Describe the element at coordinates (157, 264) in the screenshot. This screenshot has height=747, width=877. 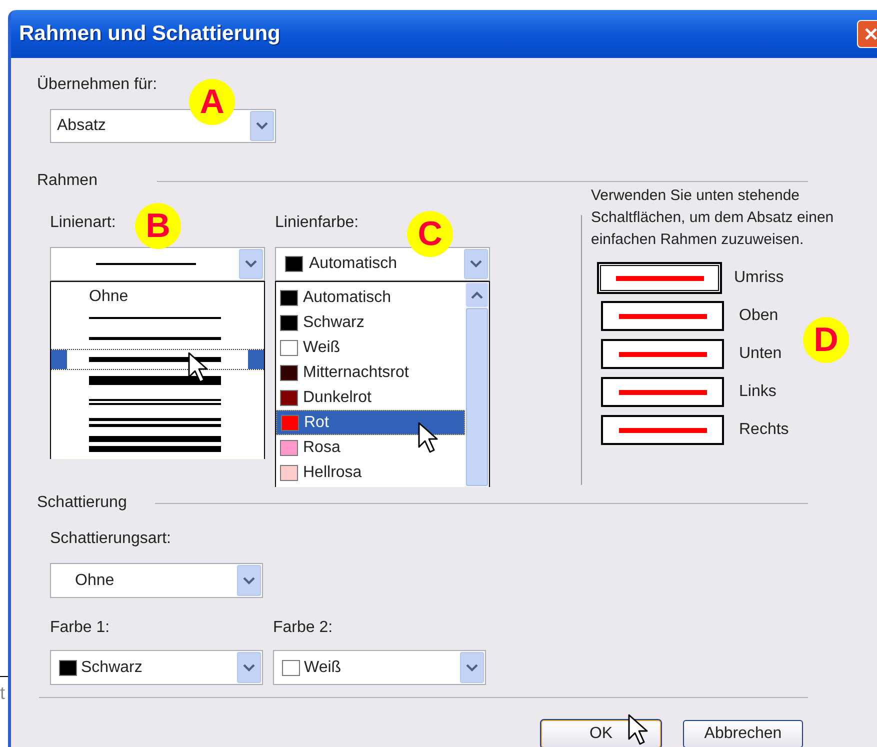
I see `line-style-dropdown` at that location.